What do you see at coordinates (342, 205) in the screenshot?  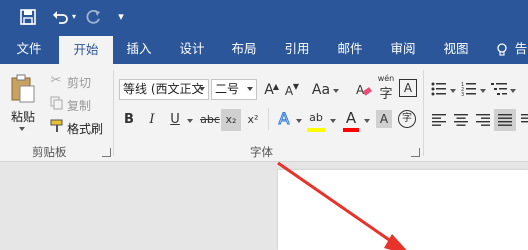 I see `annotation-arrow` at bounding box center [342, 205].